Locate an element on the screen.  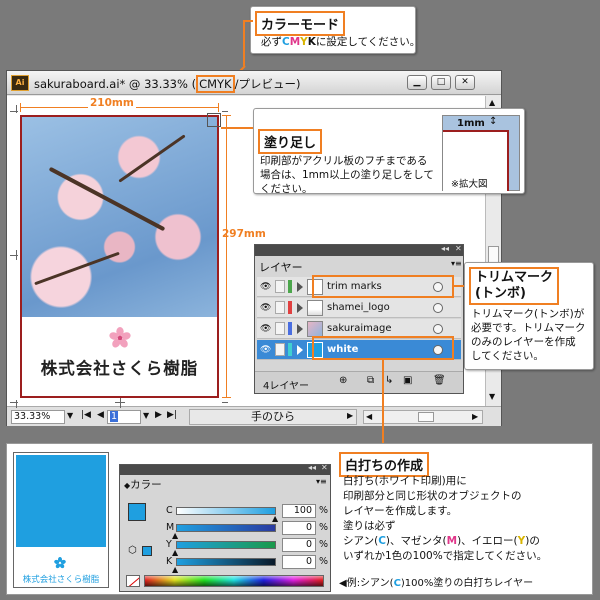
black-slider-handle: ▲ is located at coordinates (175, 569).